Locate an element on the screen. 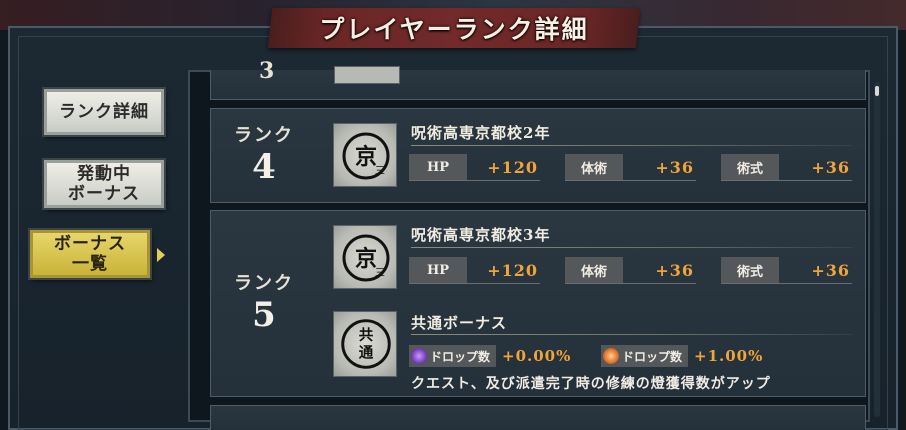 The image size is (906, 430). svg-text: 通 is located at coordinates (366, 353).